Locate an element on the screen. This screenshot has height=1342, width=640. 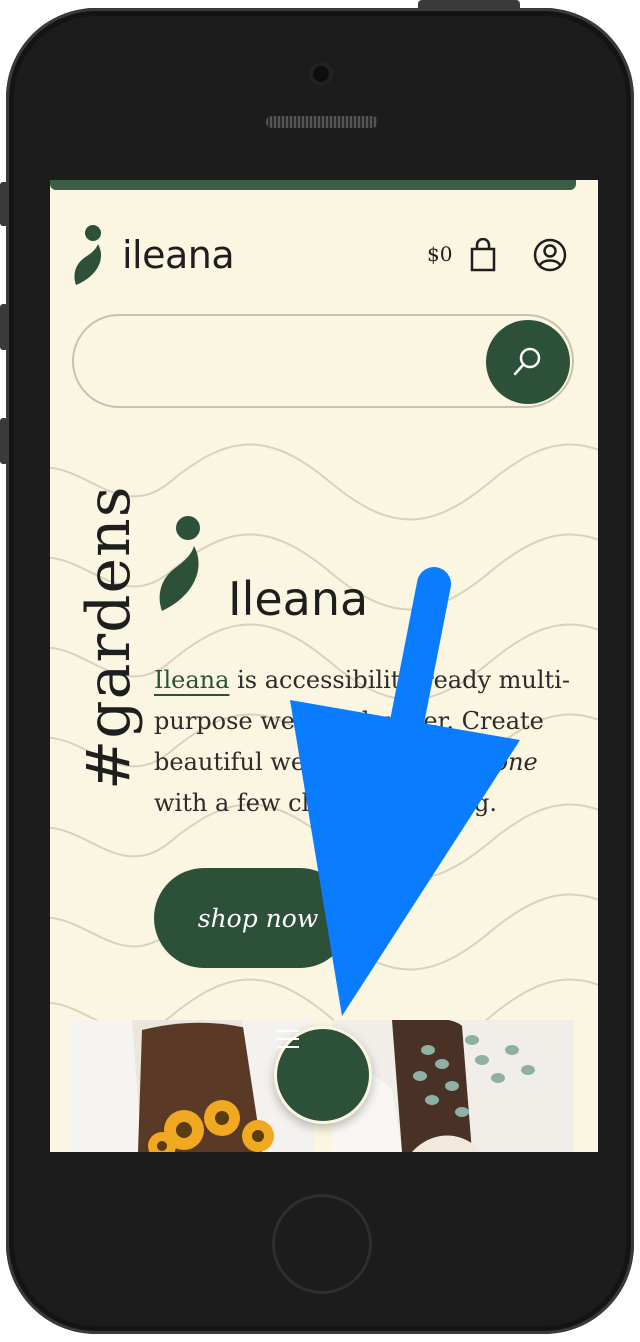
brand-name: ileana is located at coordinates (178, 255).